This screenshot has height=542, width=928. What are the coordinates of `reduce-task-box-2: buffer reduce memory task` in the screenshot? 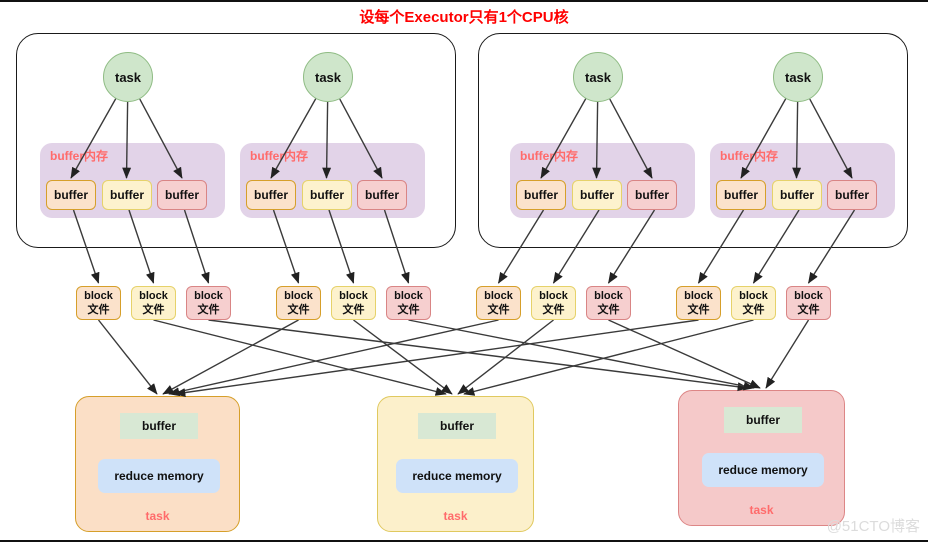 It's located at (455, 464).